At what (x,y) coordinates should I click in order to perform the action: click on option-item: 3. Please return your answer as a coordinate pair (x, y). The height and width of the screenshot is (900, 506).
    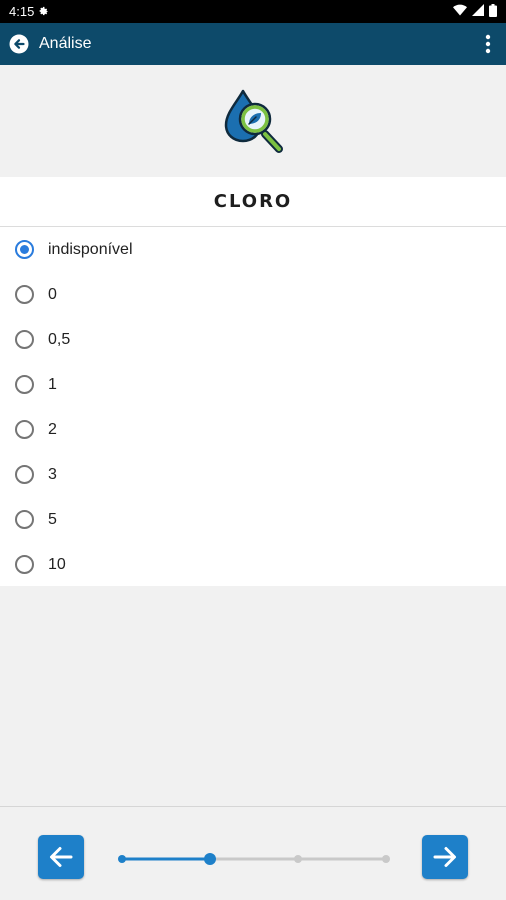
    Looking at the image, I should click on (253, 474).